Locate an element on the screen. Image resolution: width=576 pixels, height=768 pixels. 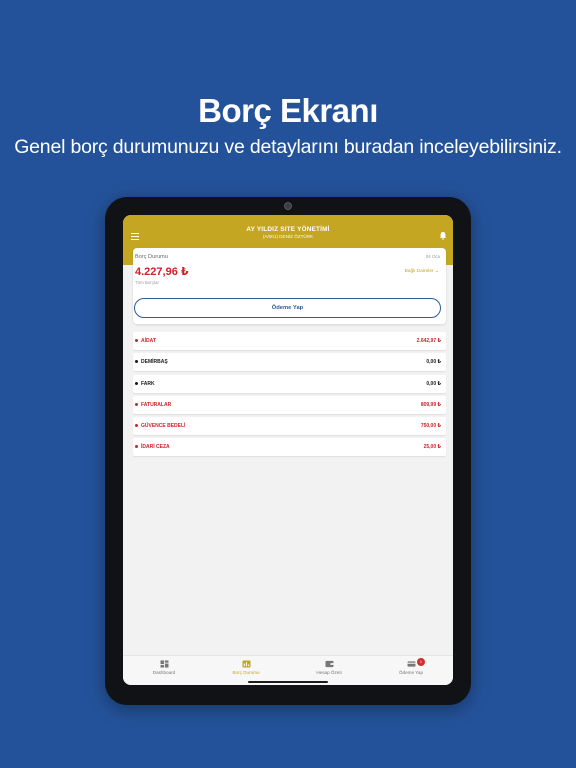
debt-name: FATURALAR is located at coordinates (156, 404).